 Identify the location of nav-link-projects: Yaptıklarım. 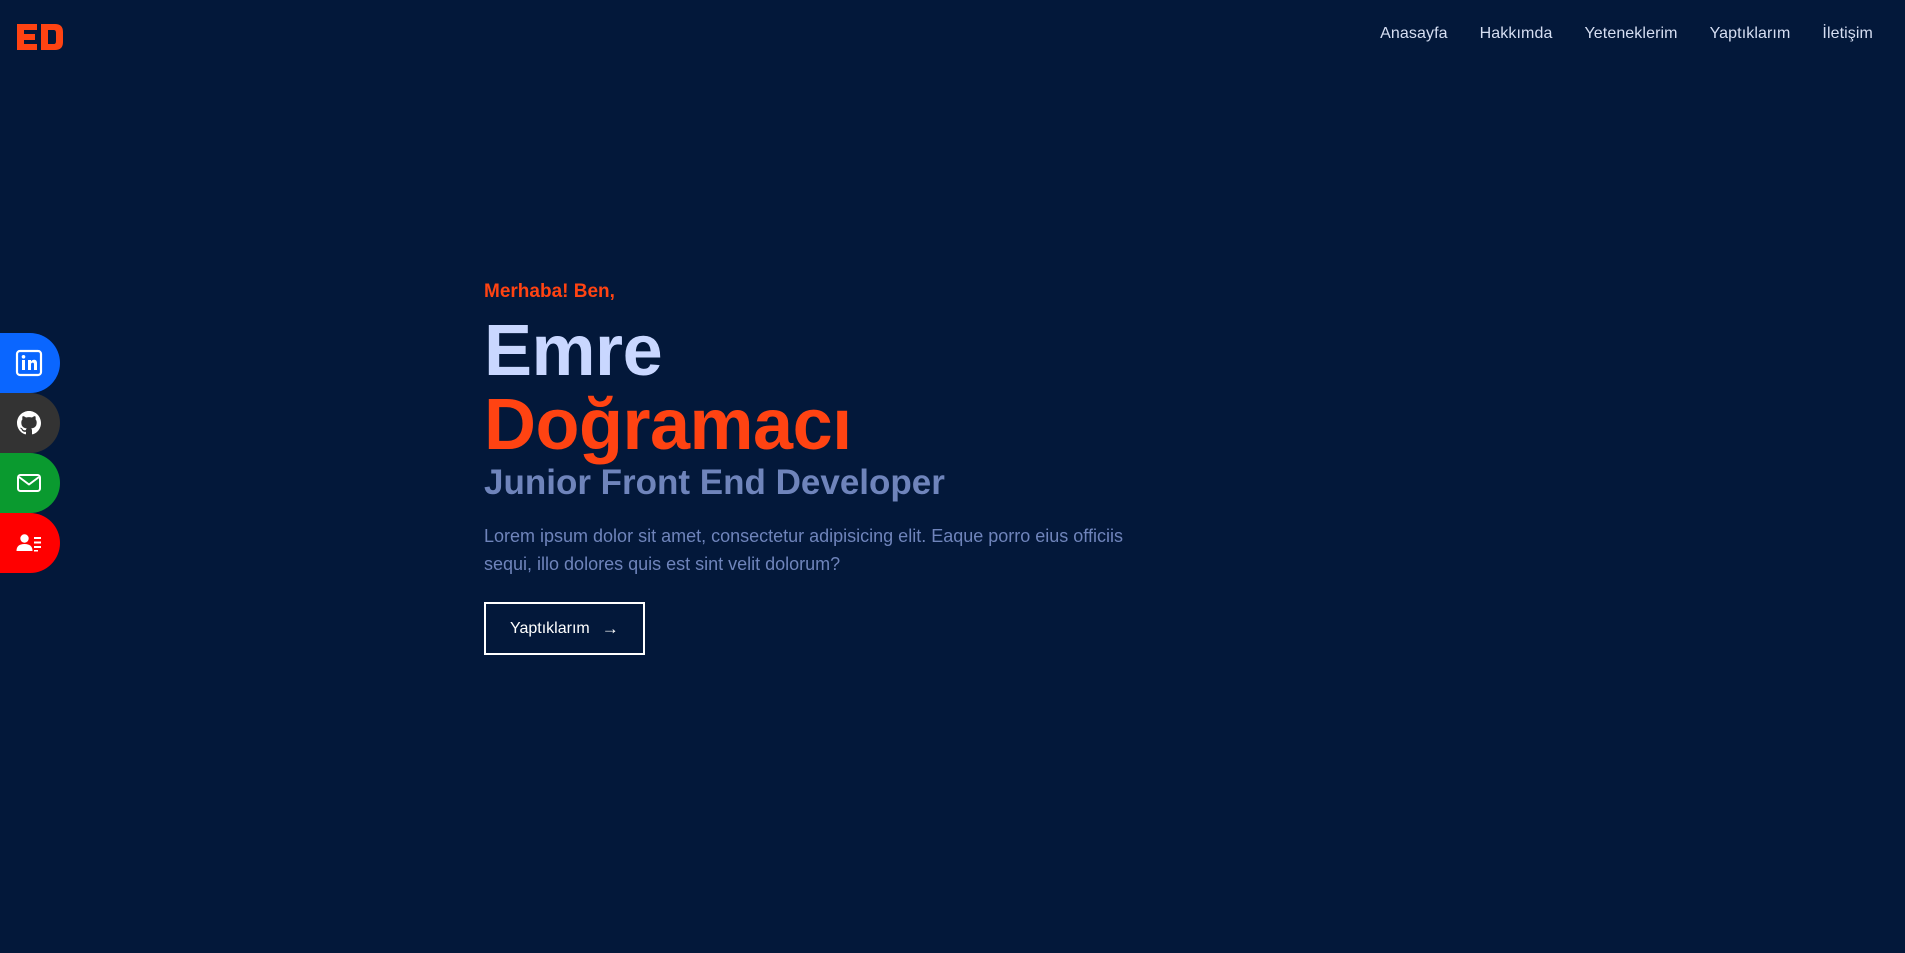
(1750, 34).